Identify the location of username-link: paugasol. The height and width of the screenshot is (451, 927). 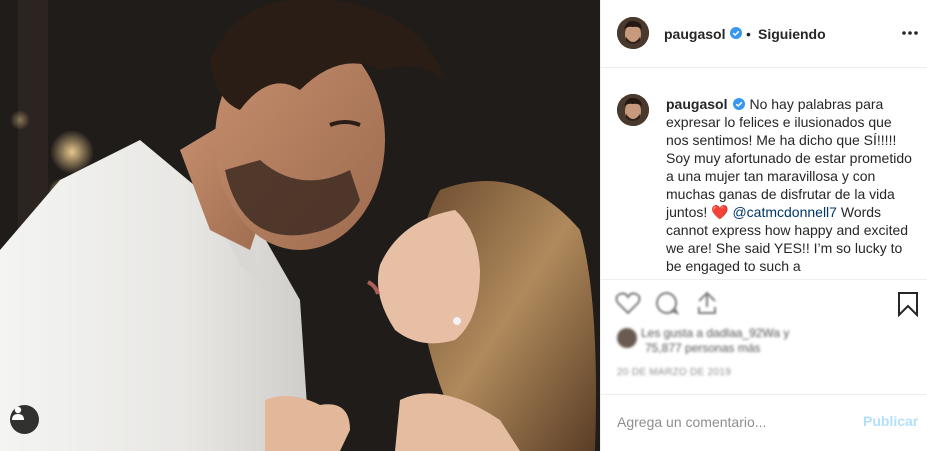
(694, 34).